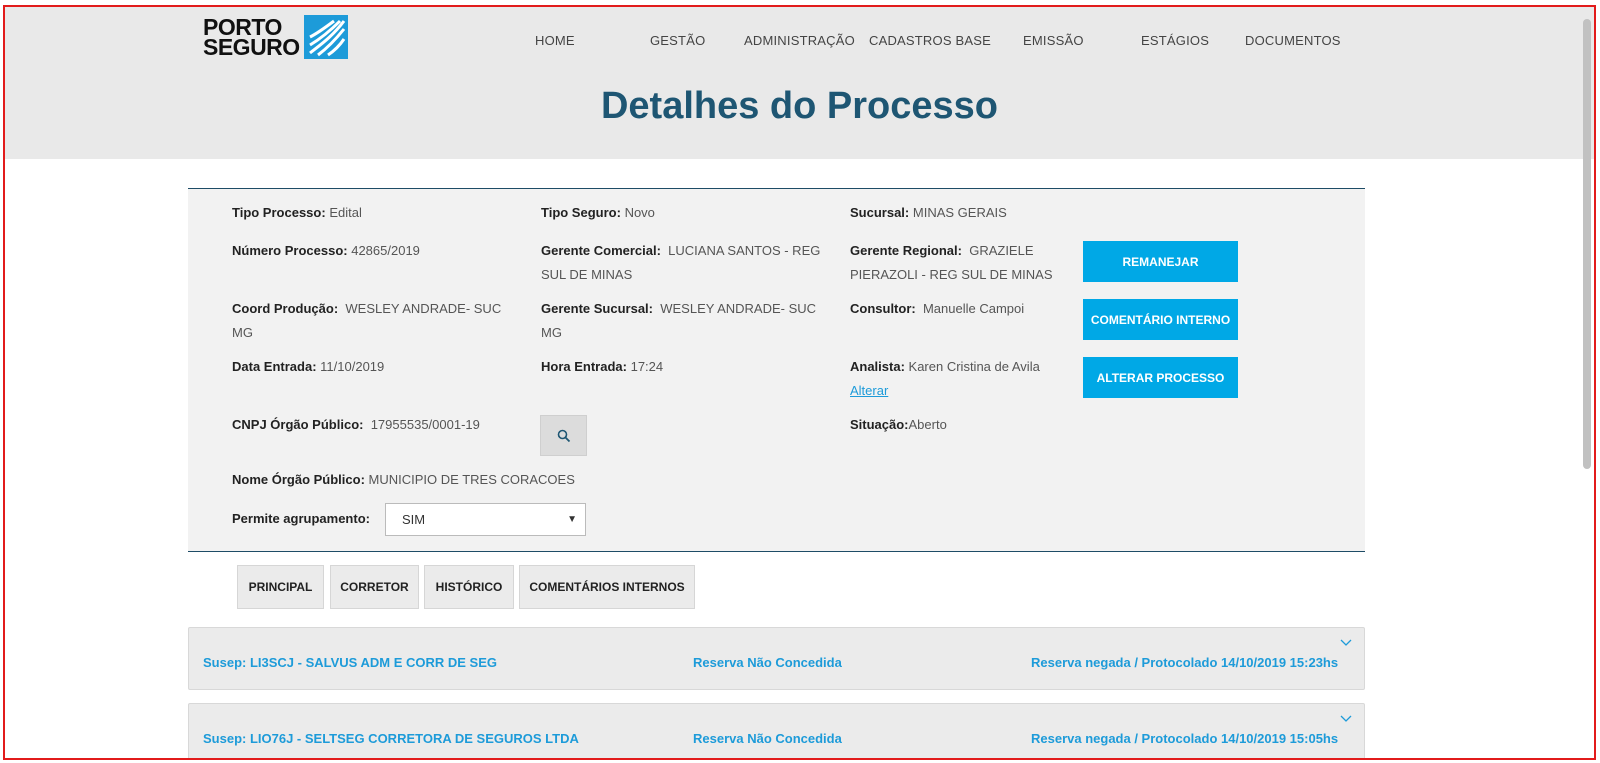  I want to click on field-cnpj: CNPJ Órgão Público: 17955535/0001-19, so click(382, 425).